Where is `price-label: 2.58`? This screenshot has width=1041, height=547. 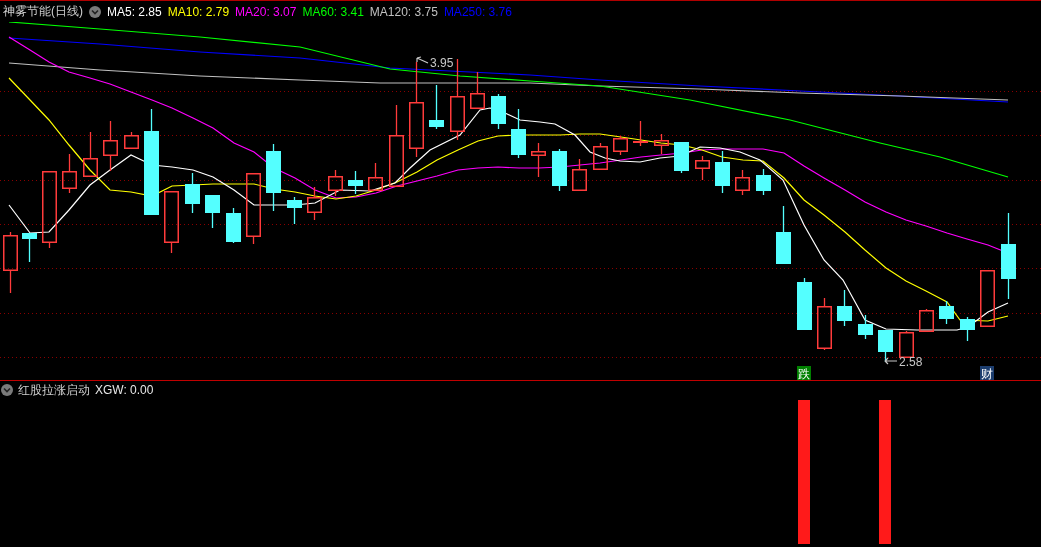 price-label: 2.58 is located at coordinates (911, 362).